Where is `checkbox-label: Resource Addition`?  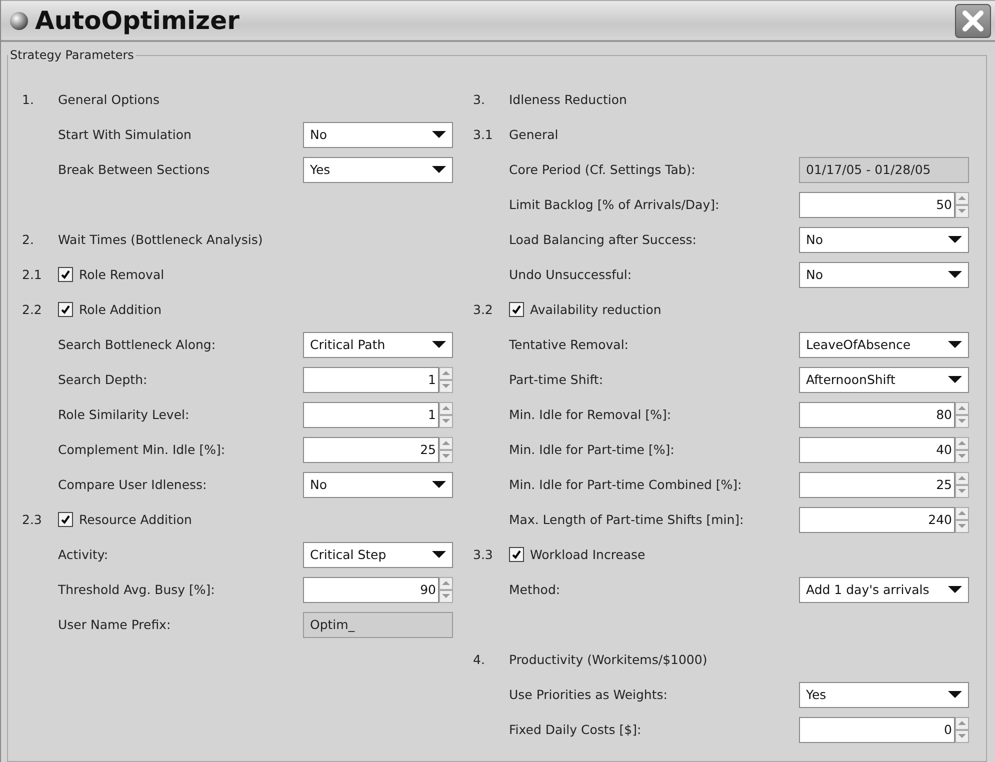 checkbox-label: Resource Addition is located at coordinates (135, 519).